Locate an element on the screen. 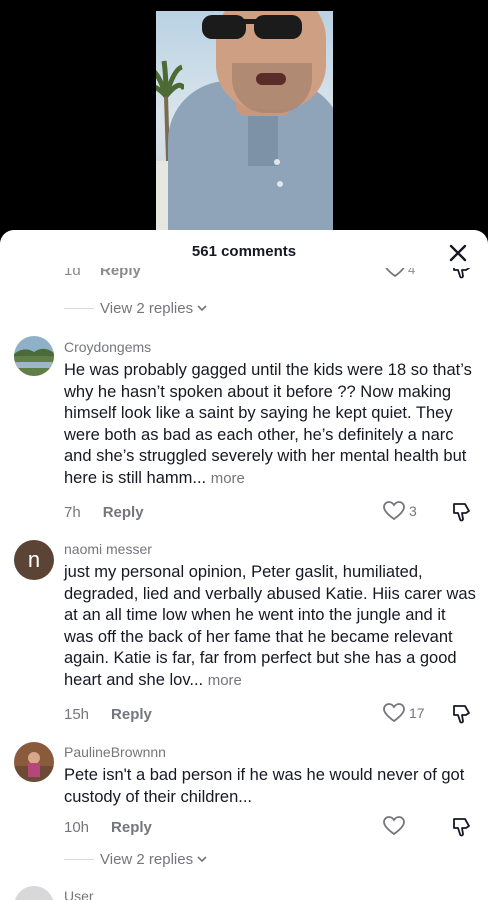 This screenshot has height=900, width=488. comment-meta: 7h Reply is located at coordinates (104, 512).